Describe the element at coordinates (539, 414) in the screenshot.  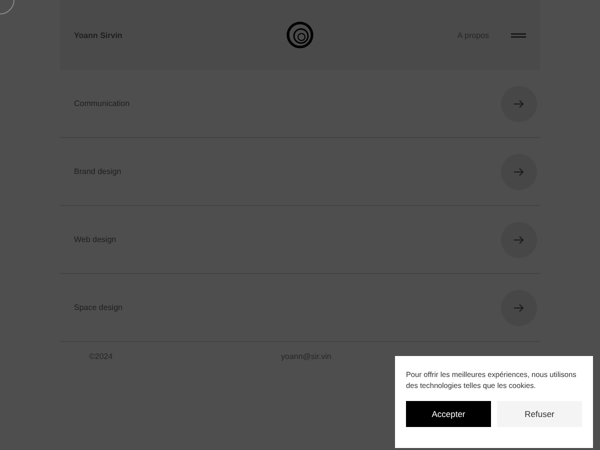
I see `refuse-button: Refuser` at that location.